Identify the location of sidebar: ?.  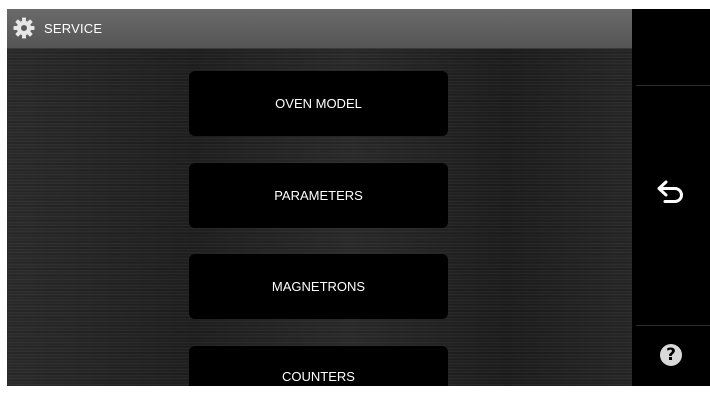
(671, 197).